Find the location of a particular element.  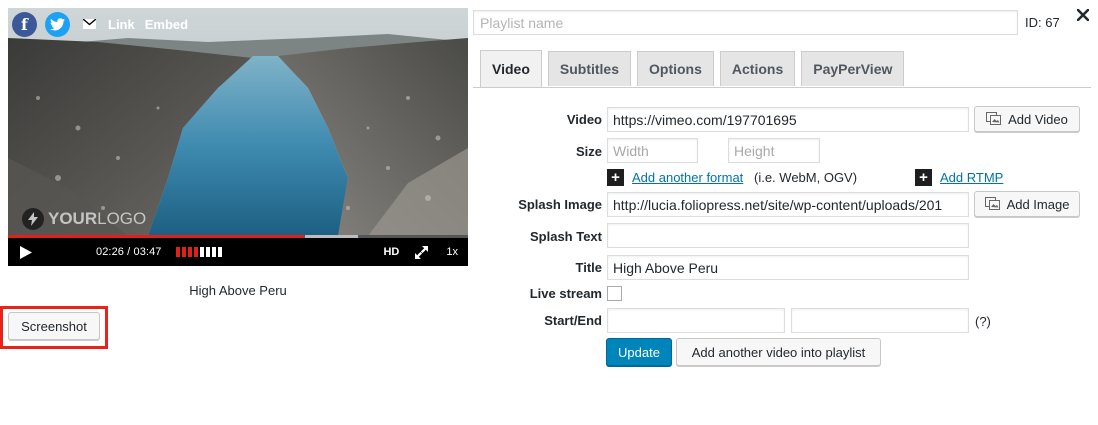

video-title-caption: High Above Peru is located at coordinates (238, 290).